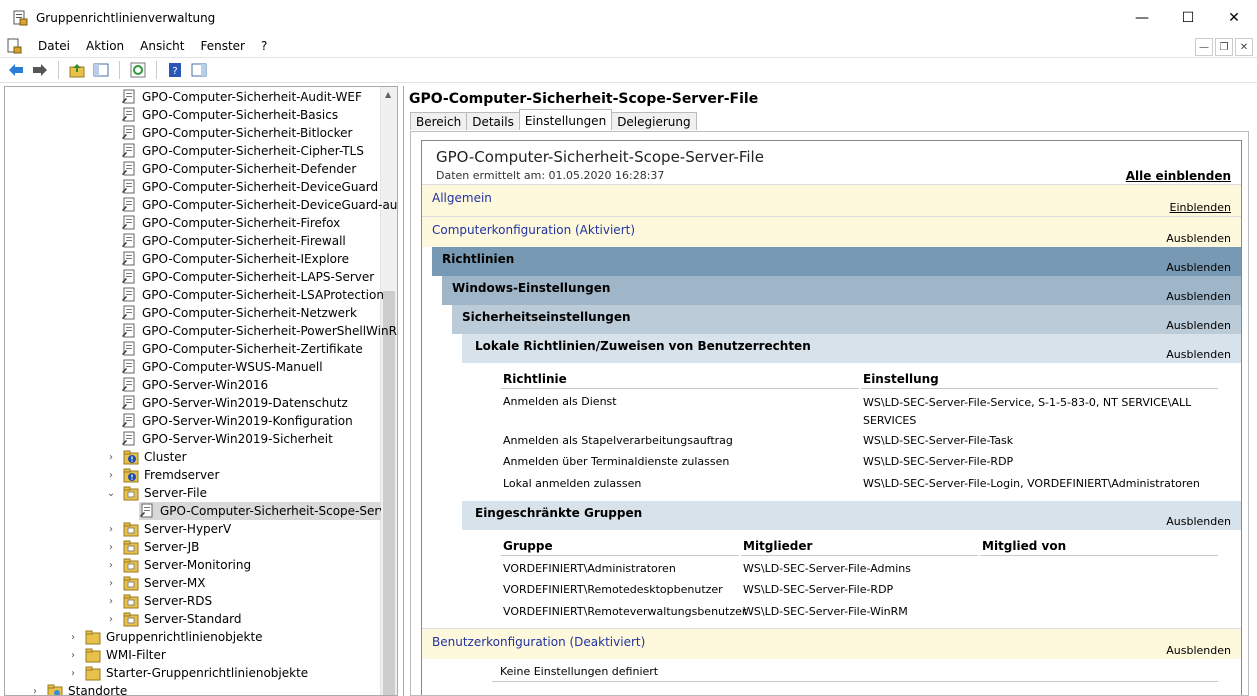  Describe the element at coordinates (836, 261) in the screenshot. I see `section-richtlinien: Richtlinien Ausblenden` at that location.